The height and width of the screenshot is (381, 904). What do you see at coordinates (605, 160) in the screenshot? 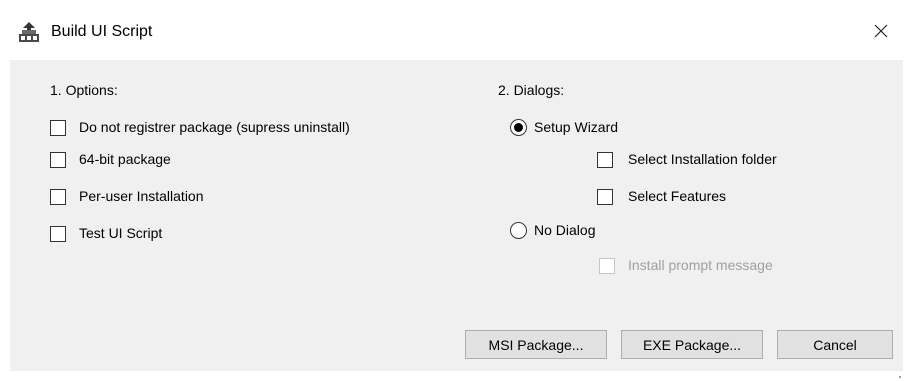
I see `checkbox-select-installation-folder` at bounding box center [605, 160].